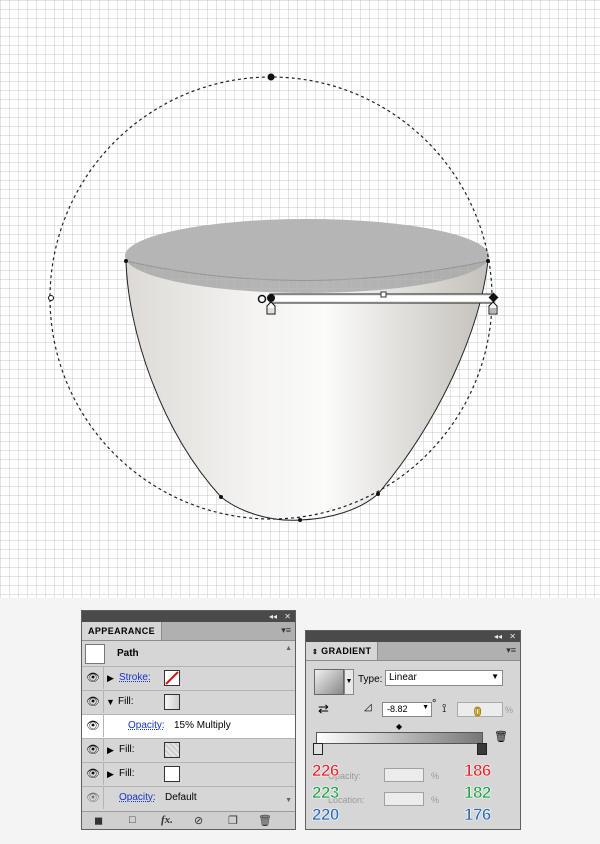 This screenshot has height=844, width=600. What do you see at coordinates (399, 738) in the screenshot?
I see `gradient-slider` at bounding box center [399, 738].